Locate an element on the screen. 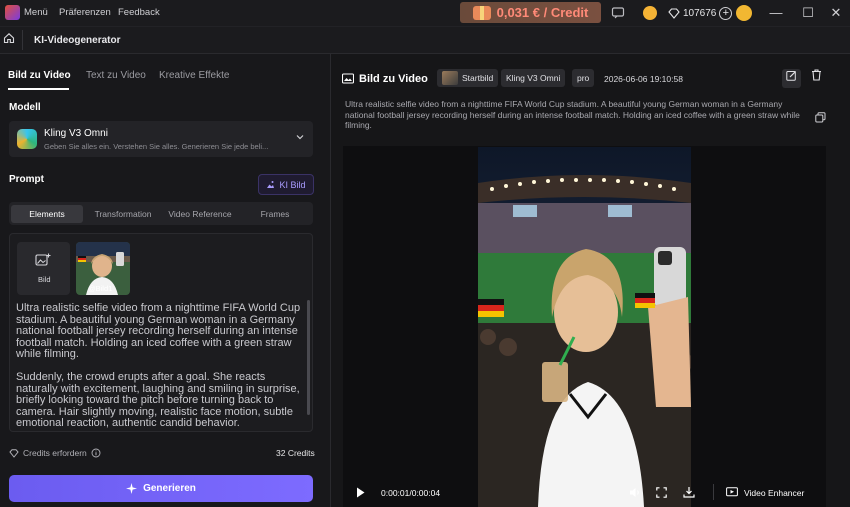  menu-item-menu: Menü is located at coordinates (36, 12).